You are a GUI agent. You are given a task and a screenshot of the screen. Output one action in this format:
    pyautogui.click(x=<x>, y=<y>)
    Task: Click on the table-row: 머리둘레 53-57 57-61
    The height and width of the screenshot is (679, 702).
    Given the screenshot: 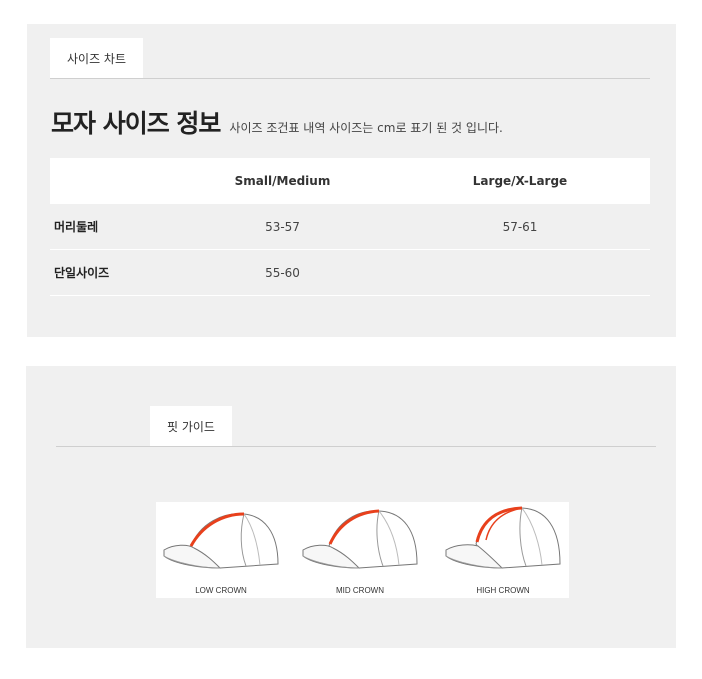 What is the action you would take?
    pyautogui.click(x=350, y=227)
    